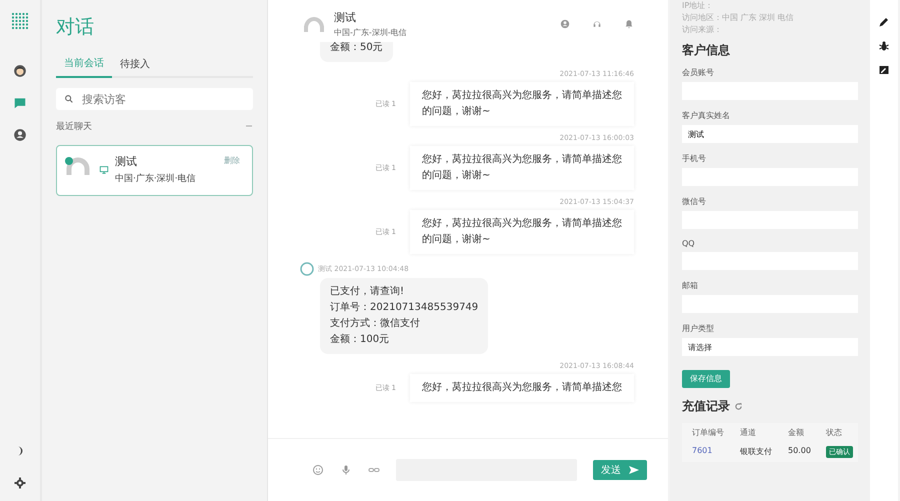  What do you see at coordinates (135, 67) in the screenshot?
I see `tab: 待接入` at bounding box center [135, 67].